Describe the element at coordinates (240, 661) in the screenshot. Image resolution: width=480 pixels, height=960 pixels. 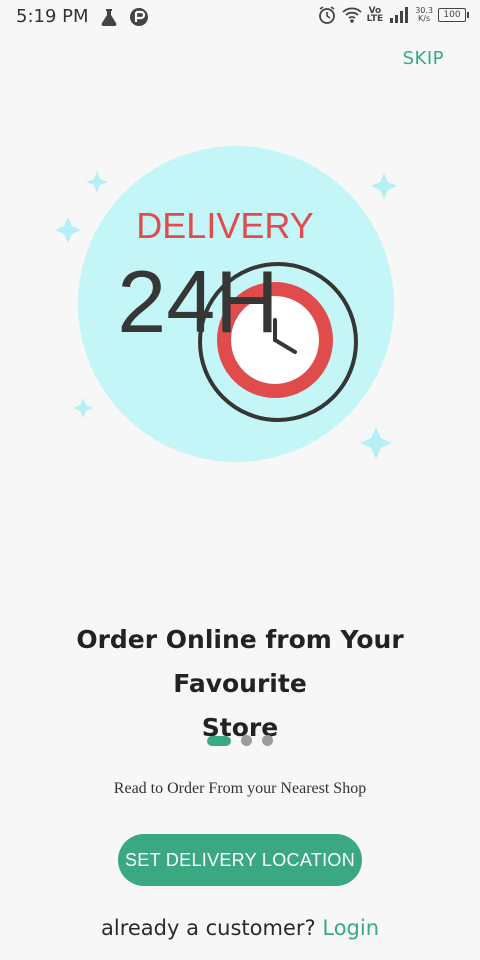
I see `headline-line-1: Order Online from Your Favourite` at that location.